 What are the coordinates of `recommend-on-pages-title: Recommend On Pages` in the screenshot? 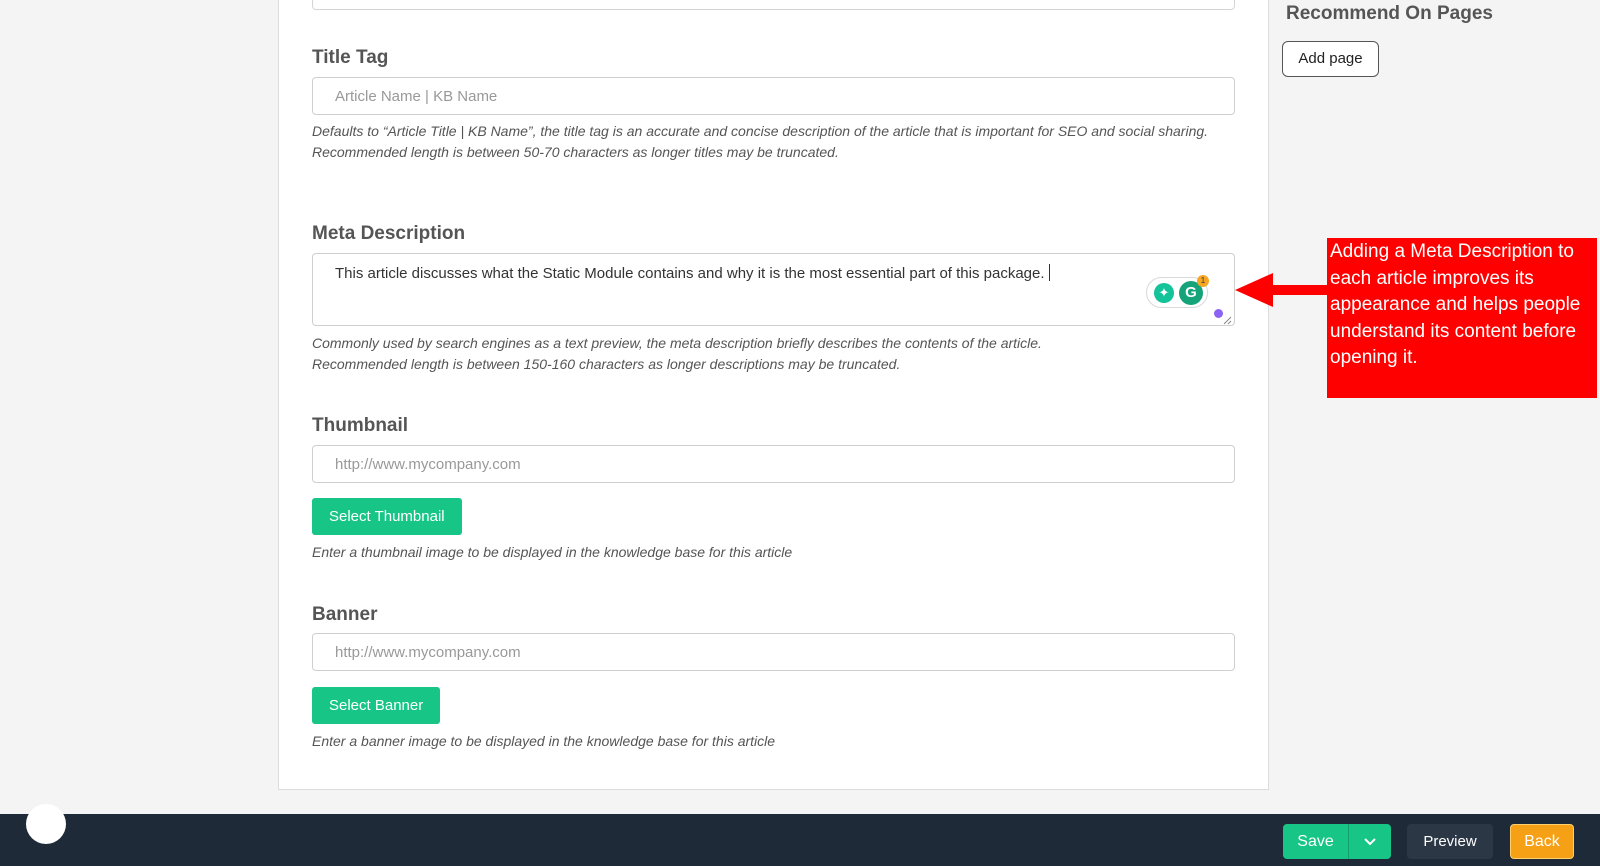 It's located at (1389, 13).